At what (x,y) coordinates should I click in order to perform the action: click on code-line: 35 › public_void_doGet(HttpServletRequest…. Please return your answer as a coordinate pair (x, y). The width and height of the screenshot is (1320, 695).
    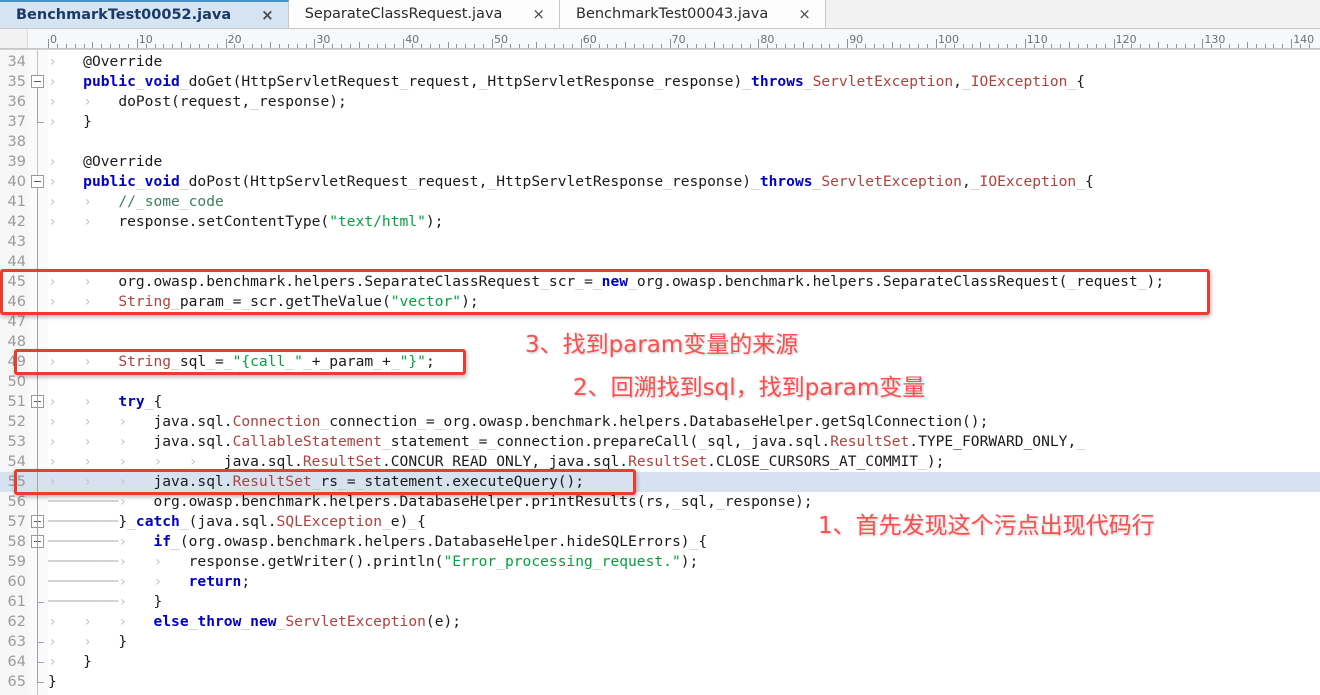
    Looking at the image, I should click on (660, 82).